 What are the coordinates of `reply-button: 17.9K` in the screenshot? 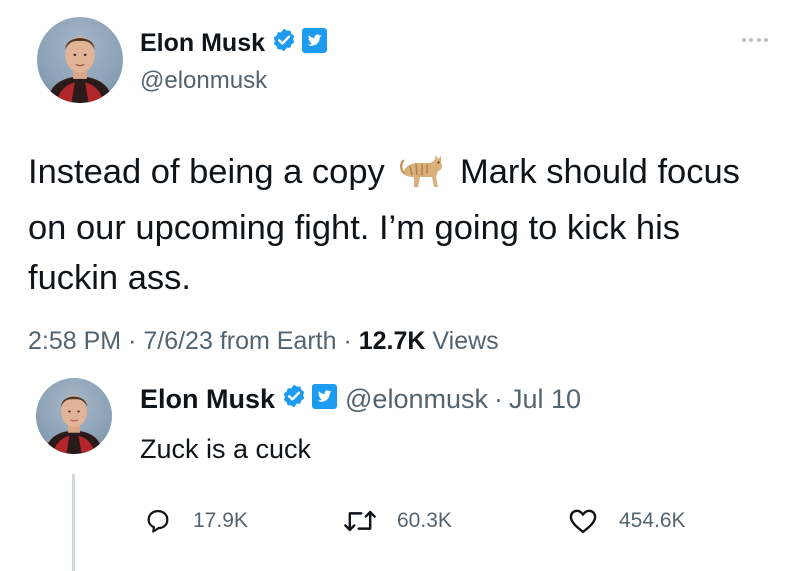 It's located at (195, 521).